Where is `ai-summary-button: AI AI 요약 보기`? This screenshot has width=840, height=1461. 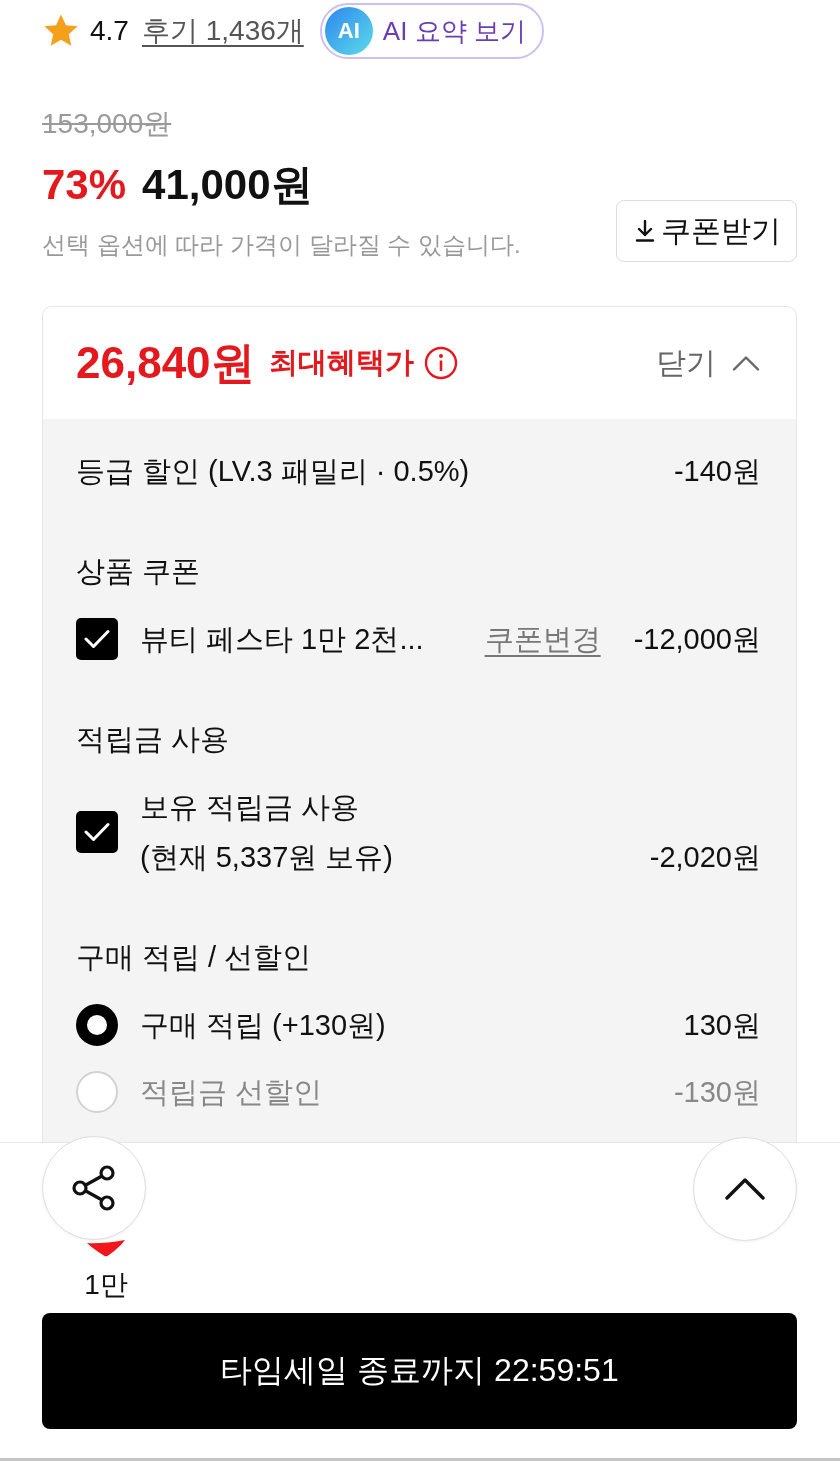
ai-summary-button: AI AI 요약 보기 is located at coordinates (431, 31).